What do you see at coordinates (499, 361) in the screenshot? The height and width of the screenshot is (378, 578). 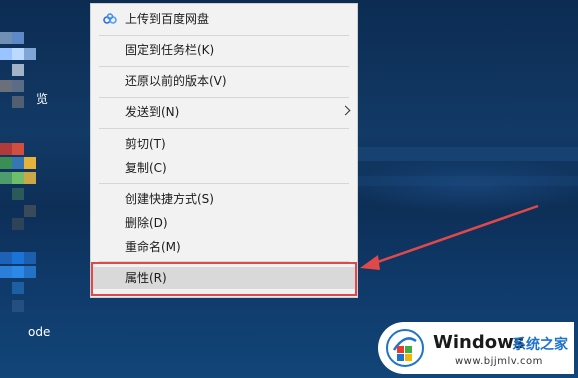 I see `watermark-url: www.bjjmlv.com` at bounding box center [499, 361].